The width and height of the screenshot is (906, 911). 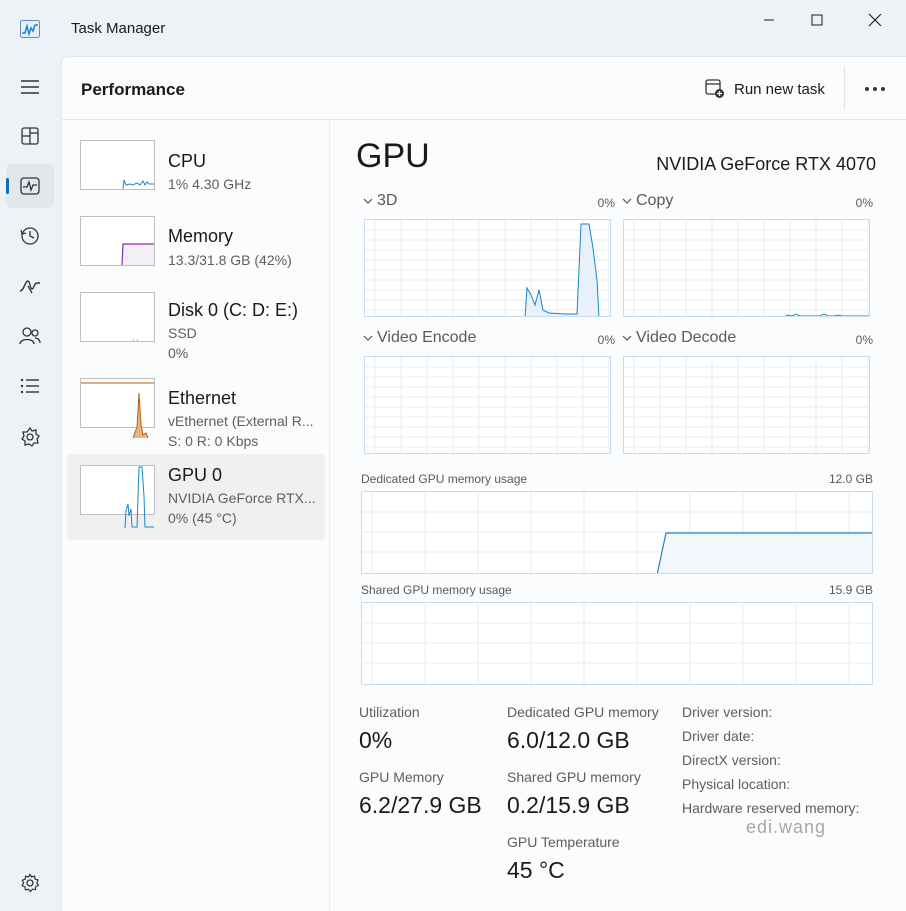 I want to click on run-new-task-icon, so click(x=714, y=88).